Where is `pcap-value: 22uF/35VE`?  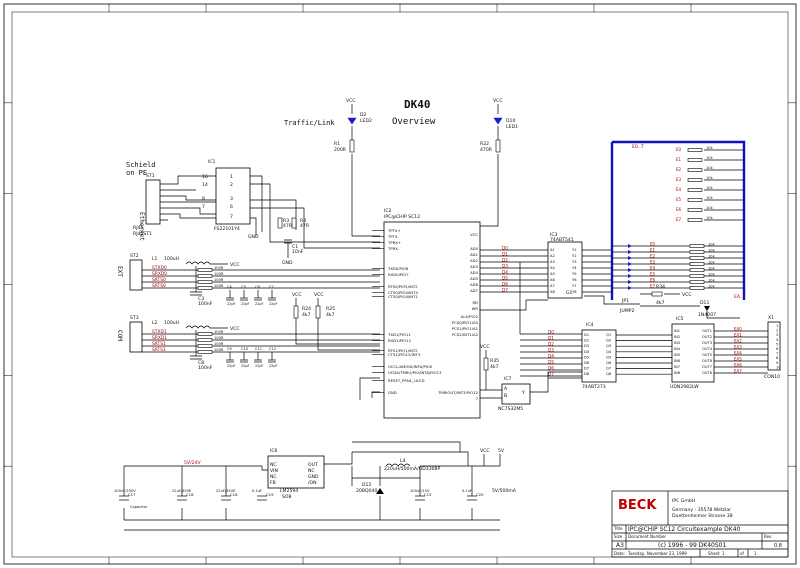 pcap-value: 22uF/35VE is located at coordinates (226, 491).